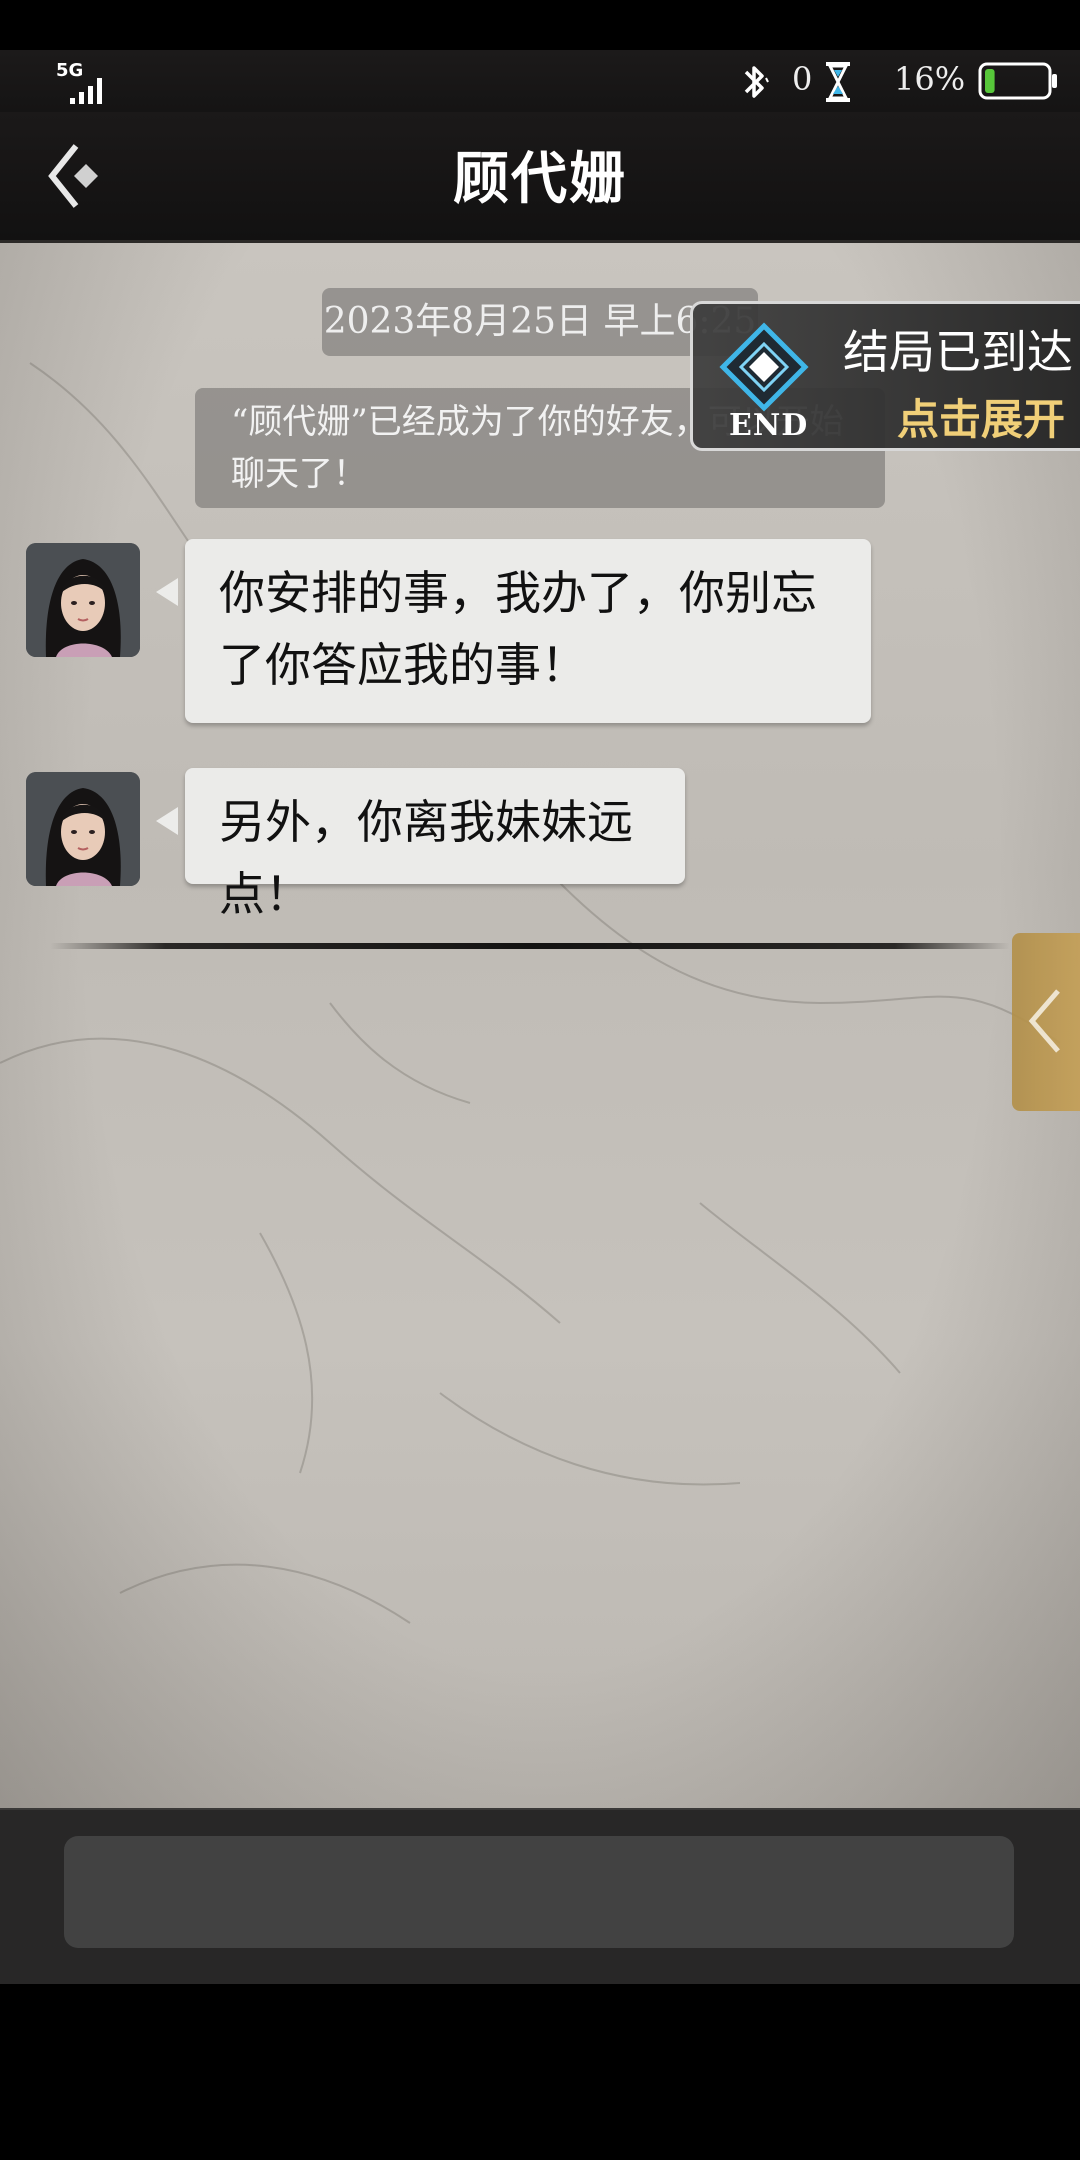 This screenshot has width=1080, height=2160. I want to click on chevron-left-icon, so click(1044, 1021).